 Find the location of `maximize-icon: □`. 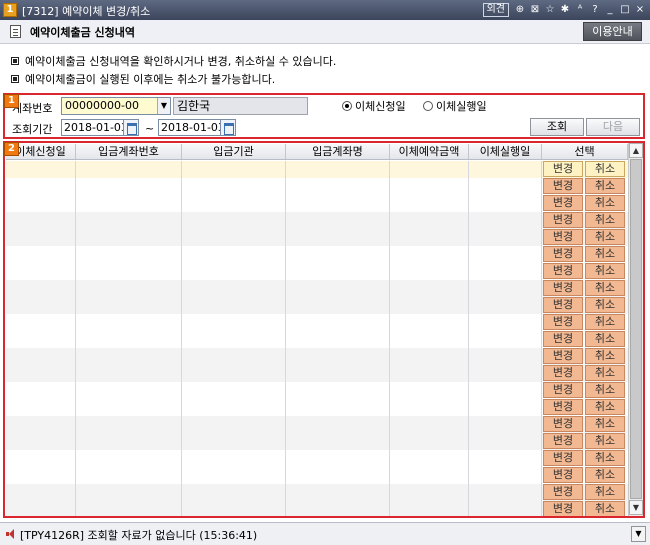

maximize-icon: □ is located at coordinates (625, 10).